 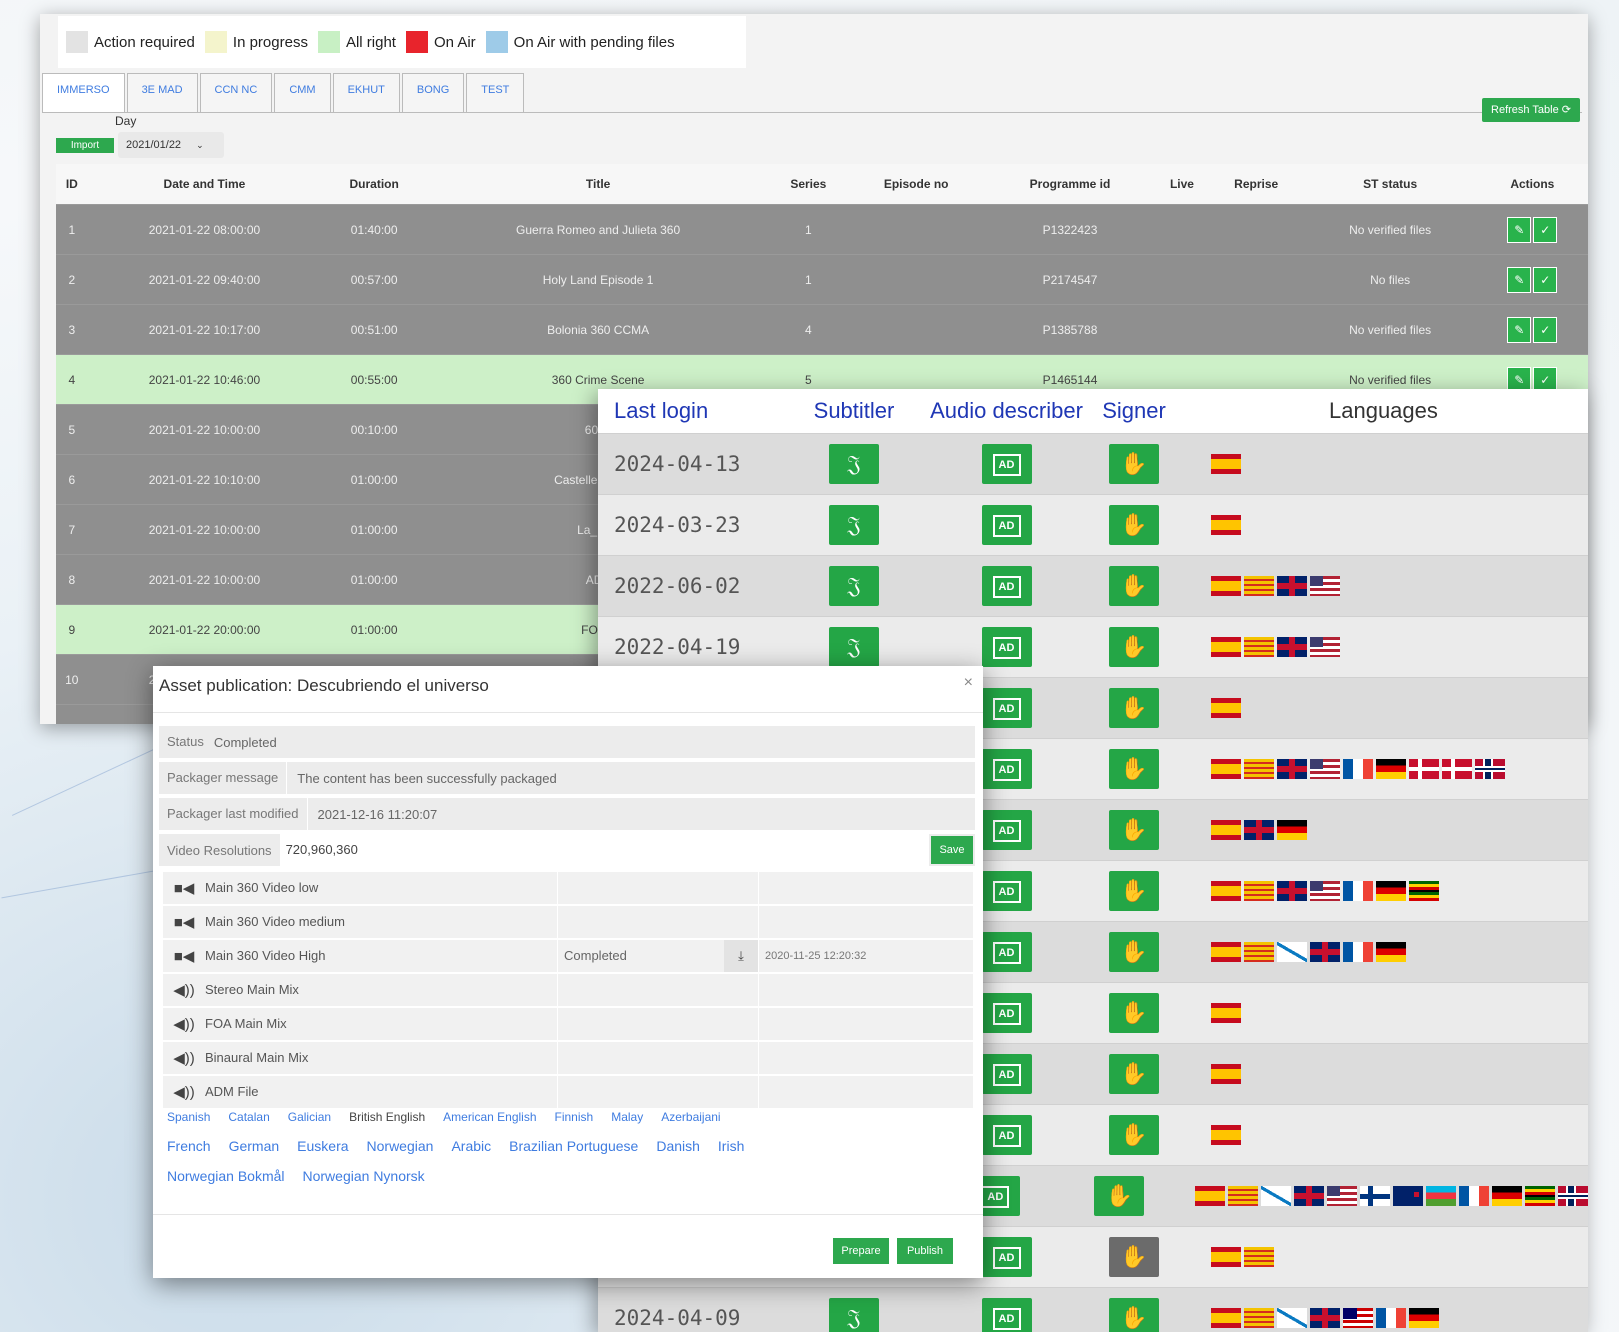 I want to click on language-tab: Euskera, so click(x=322, y=1146).